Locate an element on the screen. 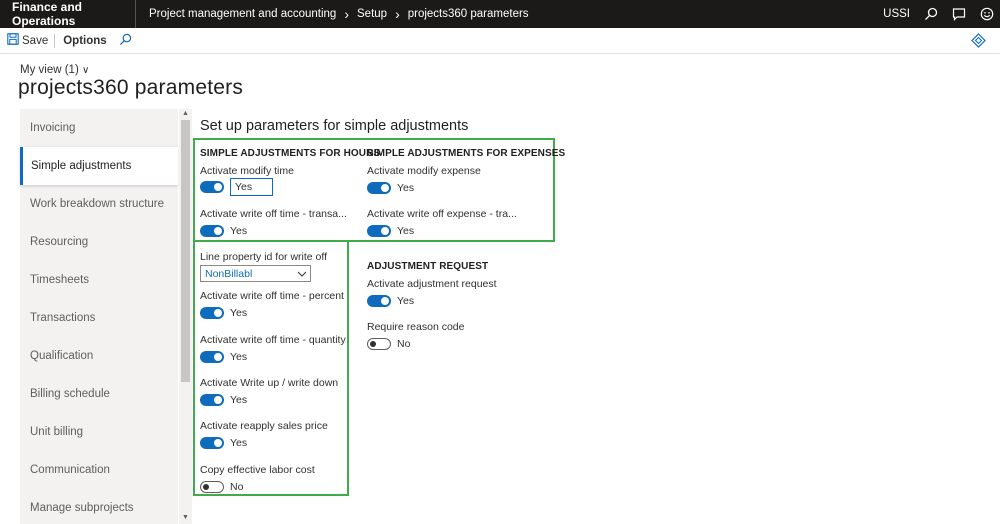  sidebar-item-timesheets: Timesheets is located at coordinates (99, 280).